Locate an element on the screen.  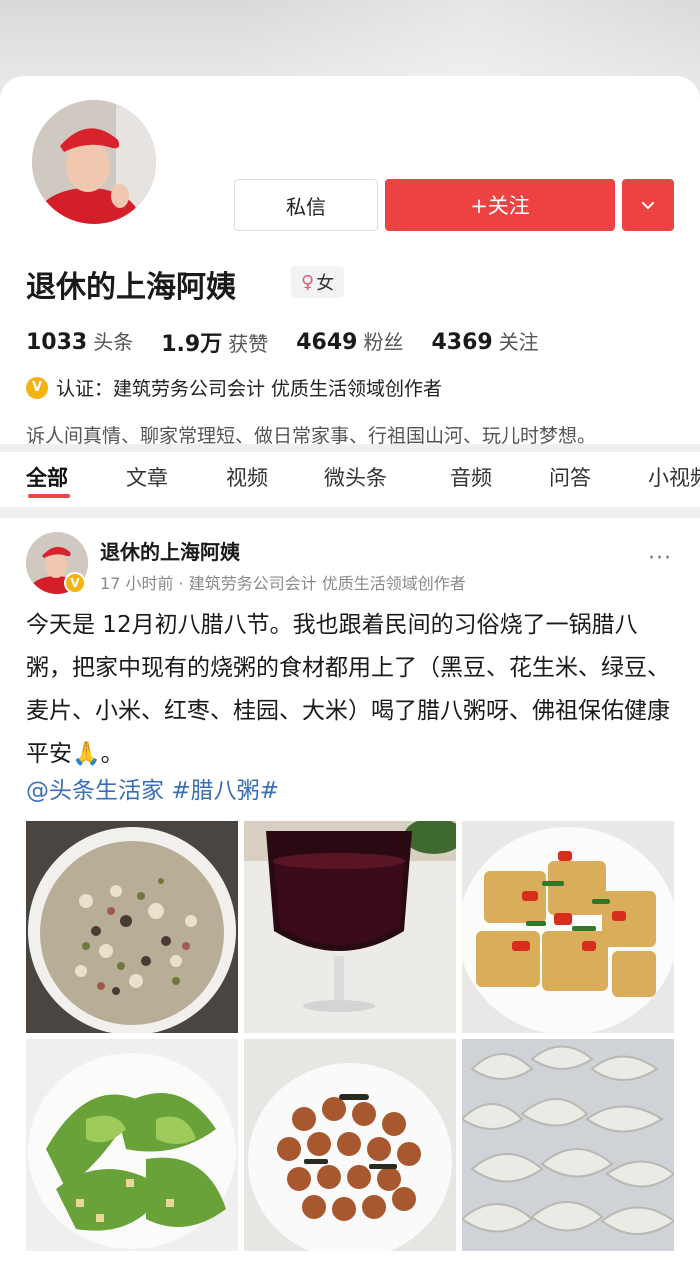
photo-laba-porridge is located at coordinates (132, 927).